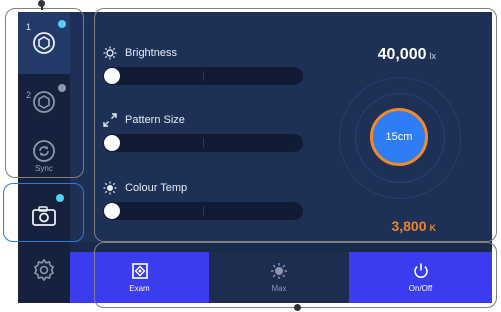 The width and height of the screenshot is (501, 312). Describe the element at coordinates (42, 8) in the screenshot. I see `callout-pin-line-top` at that location.